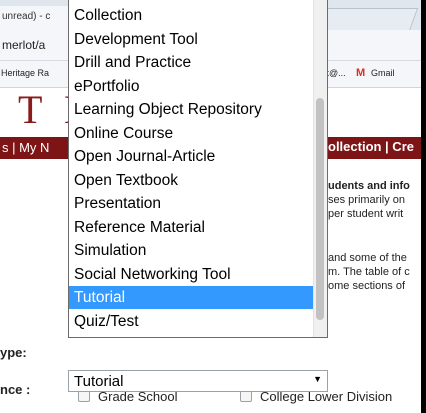 This screenshot has width=426, height=413. Describe the element at coordinates (191, 203) in the screenshot. I see `dropdown-option: Presentation` at that location.